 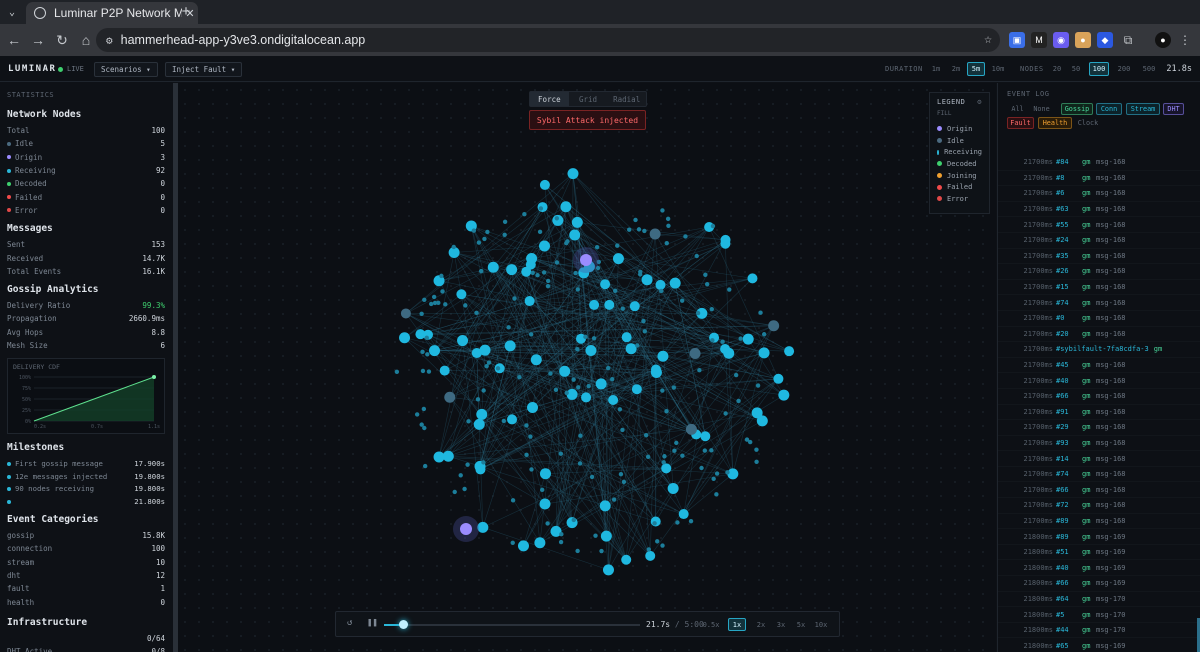 What do you see at coordinates (1099, 350) in the screenshot?
I see `event-log-row: 21700ms #sybil fault-7fa8cdfa-3 gm` at bounding box center [1099, 350].